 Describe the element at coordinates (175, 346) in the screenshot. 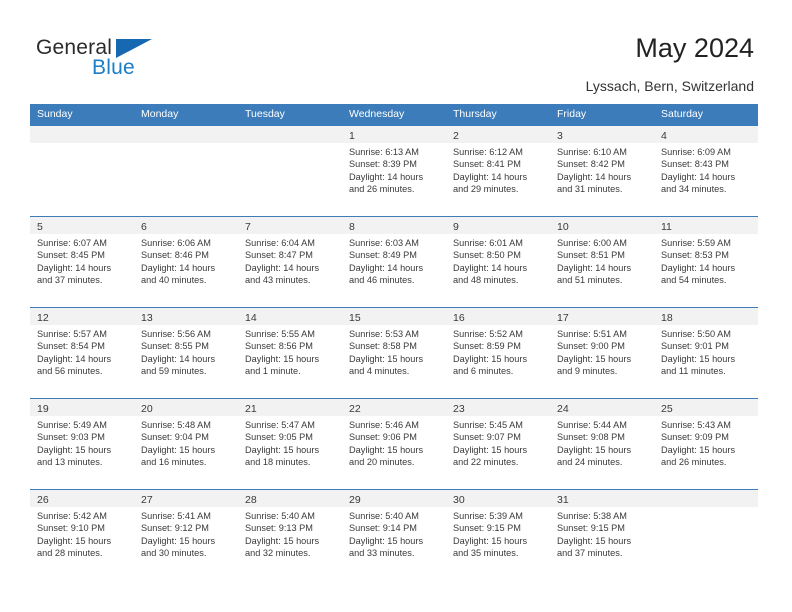

I see `sunset-text: Sunset: 8:55 PM` at that location.